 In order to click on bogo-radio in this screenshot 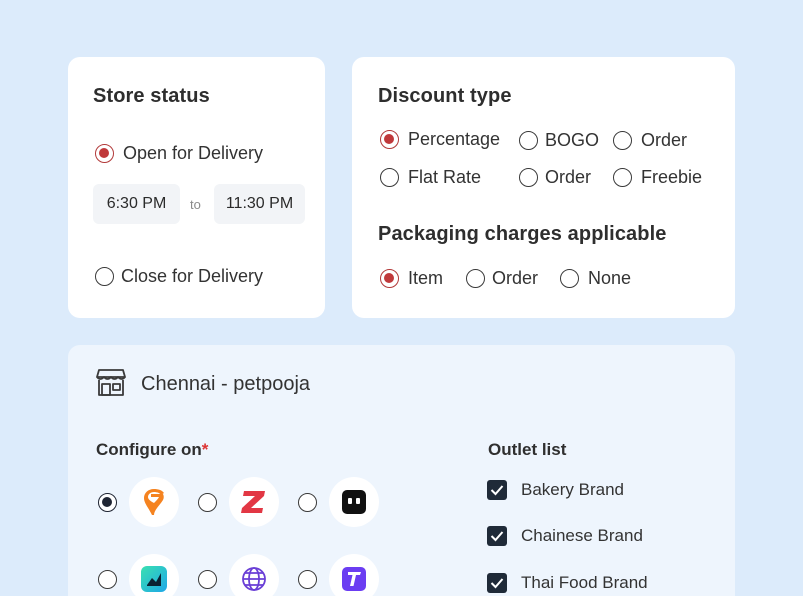, I will do `click(528, 140)`.